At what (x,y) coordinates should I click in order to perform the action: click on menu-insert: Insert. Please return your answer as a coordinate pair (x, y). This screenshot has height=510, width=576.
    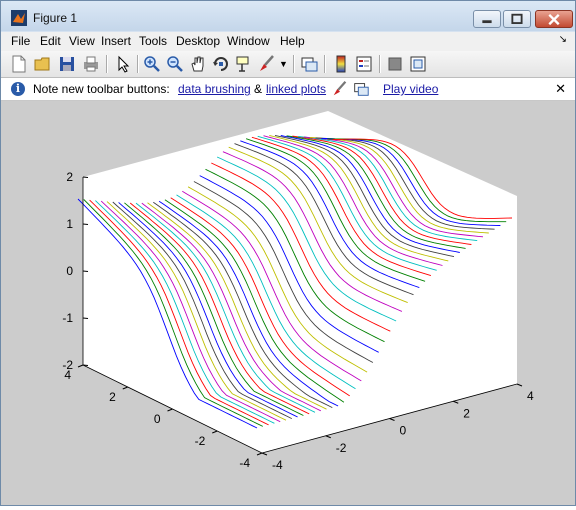
    Looking at the image, I should click on (116, 41).